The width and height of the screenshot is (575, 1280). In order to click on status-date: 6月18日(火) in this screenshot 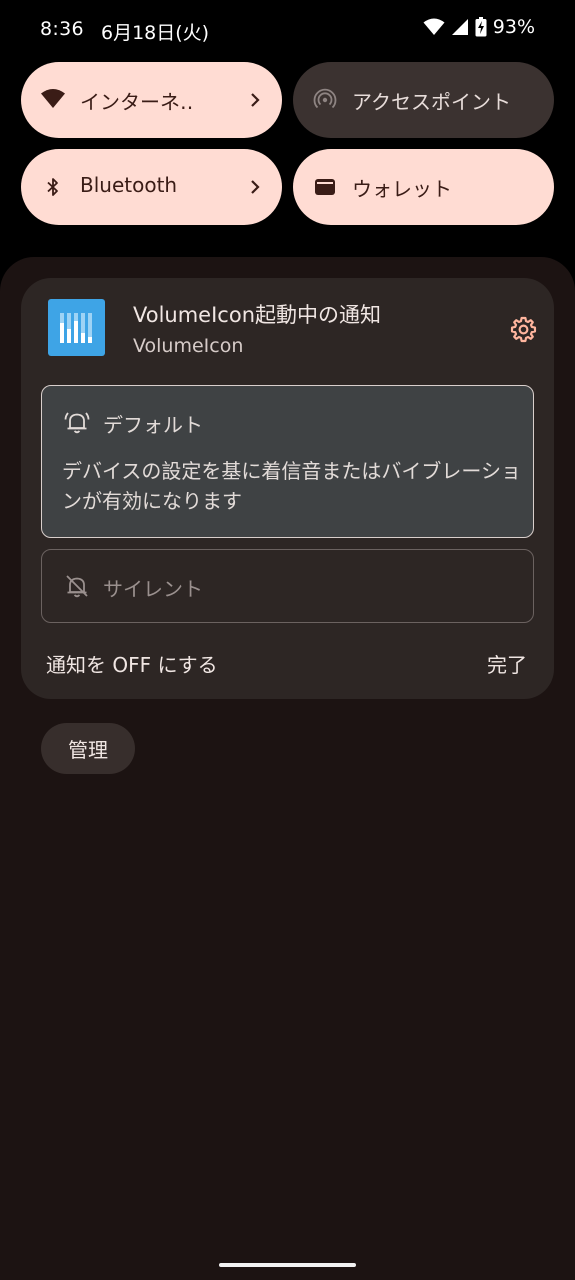, I will do `click(155, 33)`.